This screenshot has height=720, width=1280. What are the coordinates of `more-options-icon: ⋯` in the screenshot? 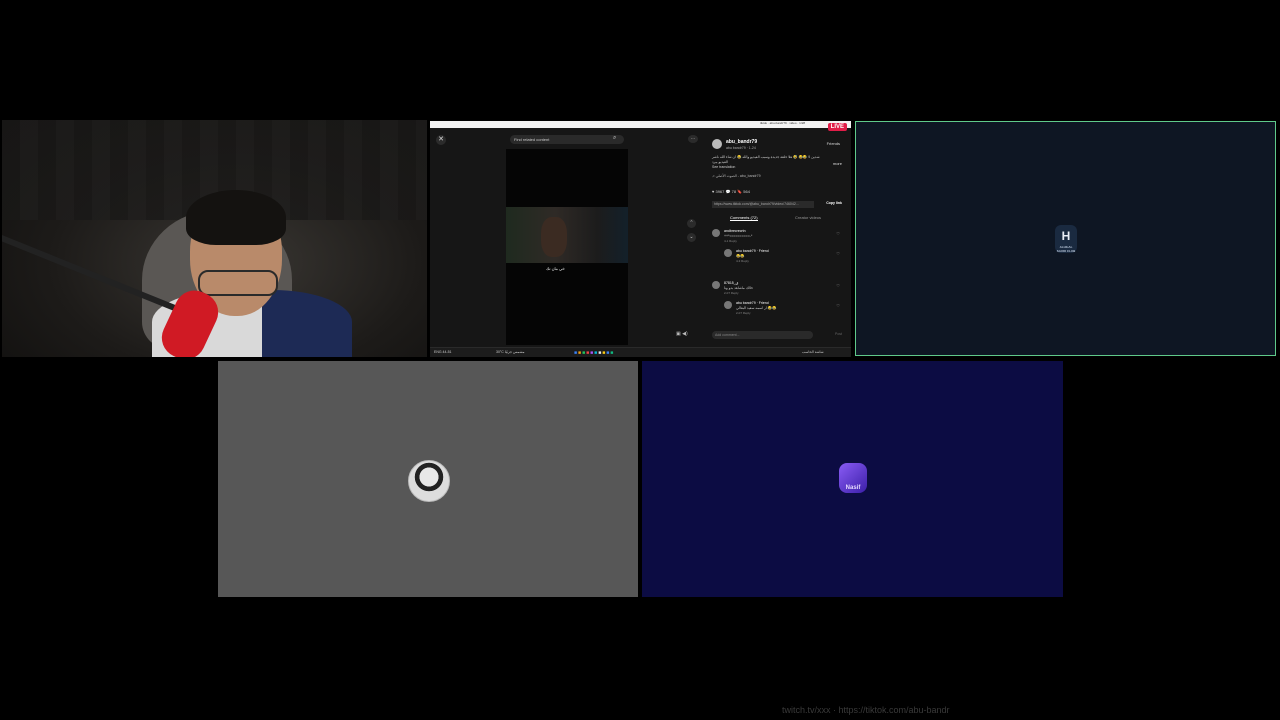 It's located at (693, 139).